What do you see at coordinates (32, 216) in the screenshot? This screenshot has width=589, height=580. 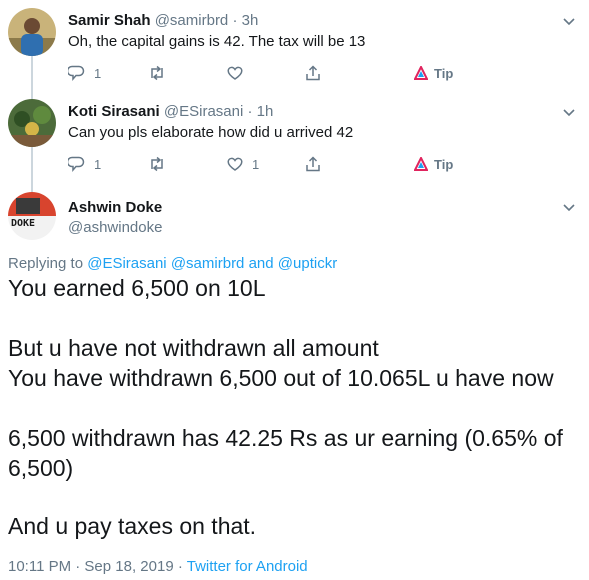 I see `avatar: DOKE` at bounding box center [32, 216].